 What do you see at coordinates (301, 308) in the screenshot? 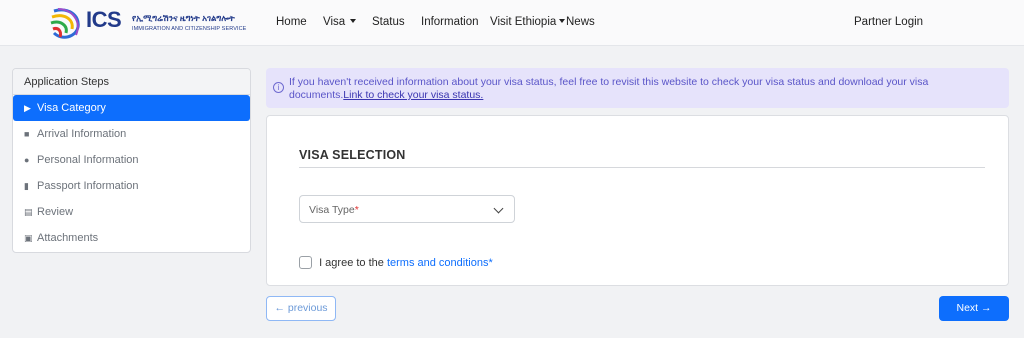
I see `previous-button: ← previous` at bounding box center [301, 308].